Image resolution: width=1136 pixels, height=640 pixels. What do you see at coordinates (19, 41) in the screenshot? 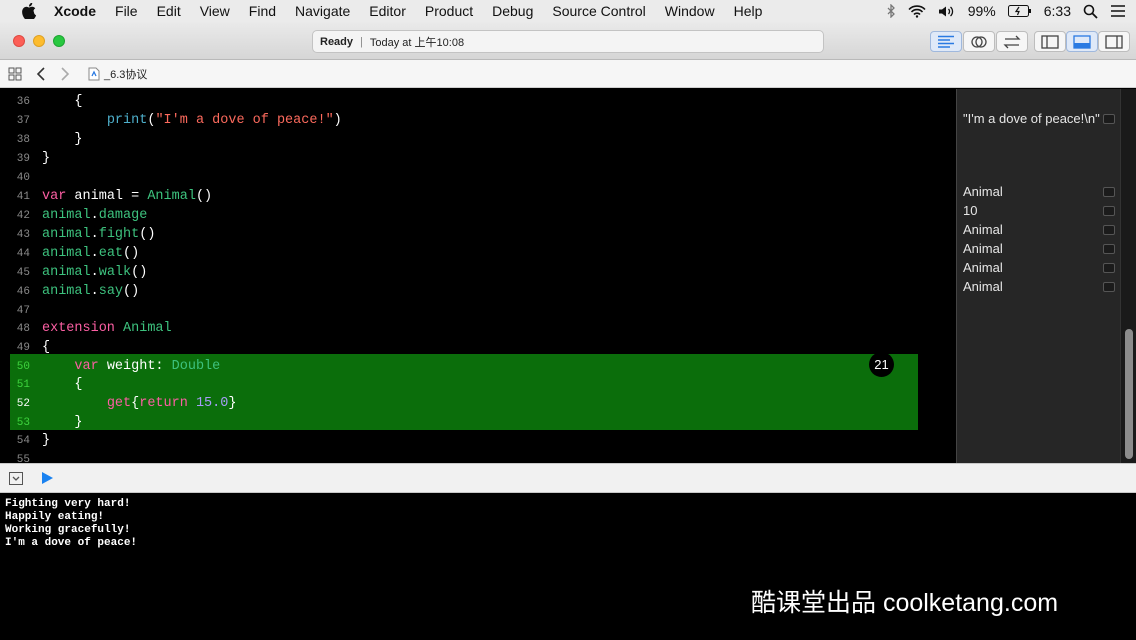
I see `close-window-button` at bounding box center [19, 41].